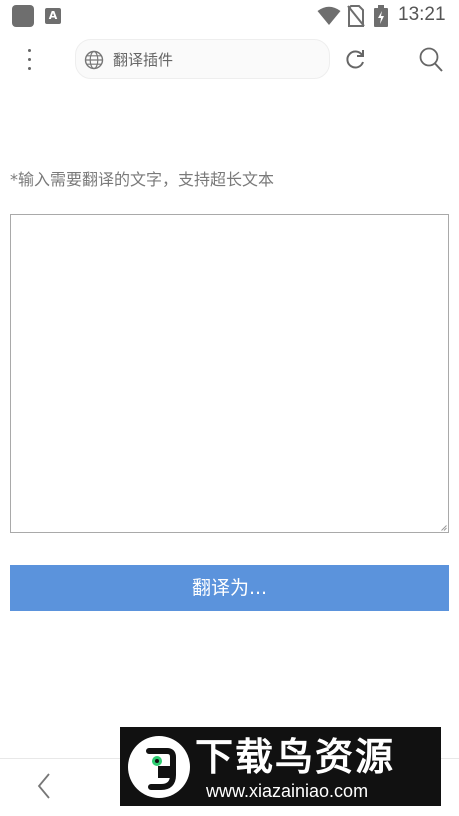 This screenshot has width=459, height=816. I want to click on url-bar: 翻译插件, so click(202, 59).